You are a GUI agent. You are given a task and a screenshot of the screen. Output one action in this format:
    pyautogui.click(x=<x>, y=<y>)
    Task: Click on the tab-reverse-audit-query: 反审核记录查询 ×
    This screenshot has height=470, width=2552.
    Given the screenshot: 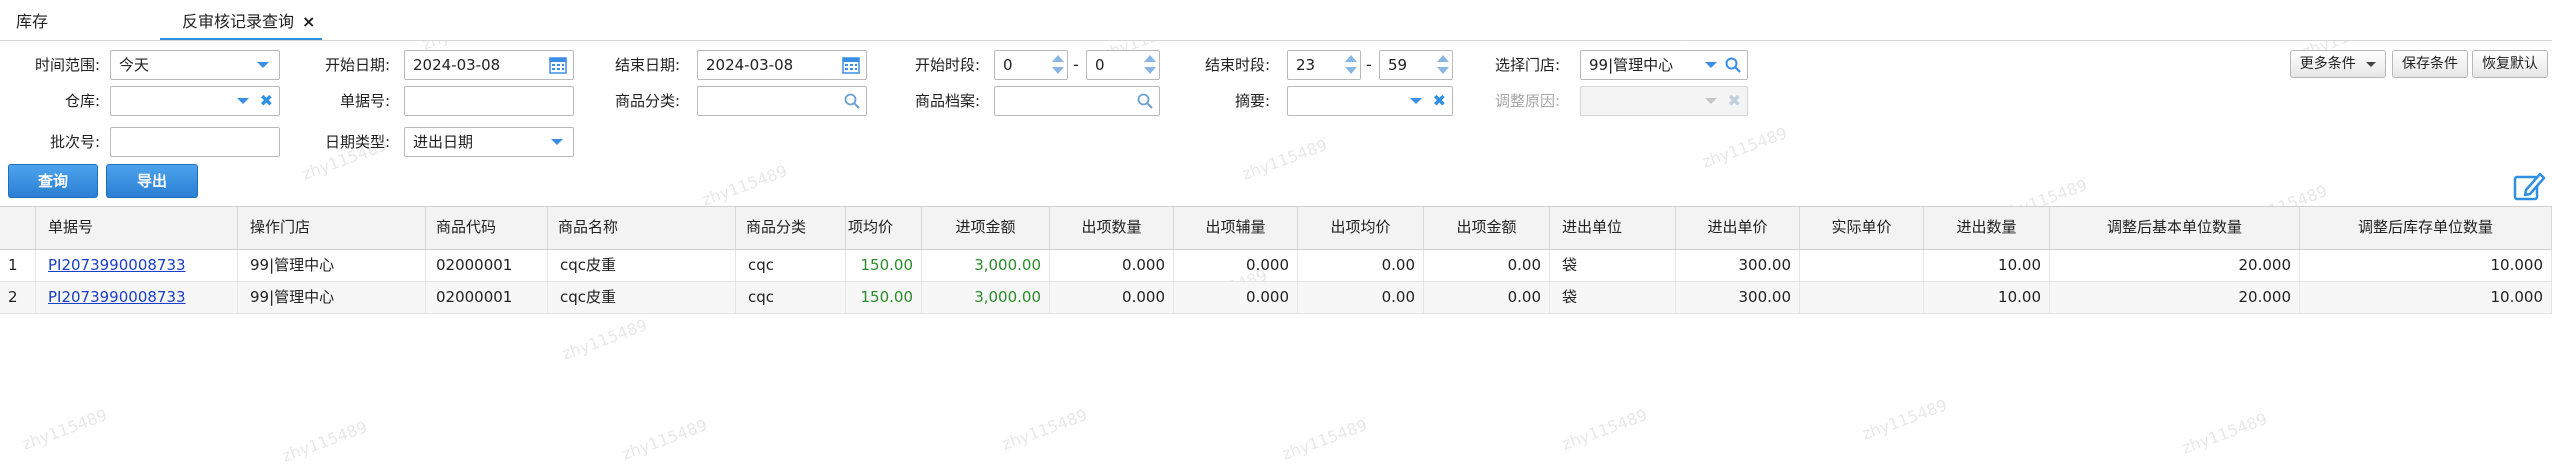 What is the action you would take?
    pyautogui.click(x=241, y=23)
    